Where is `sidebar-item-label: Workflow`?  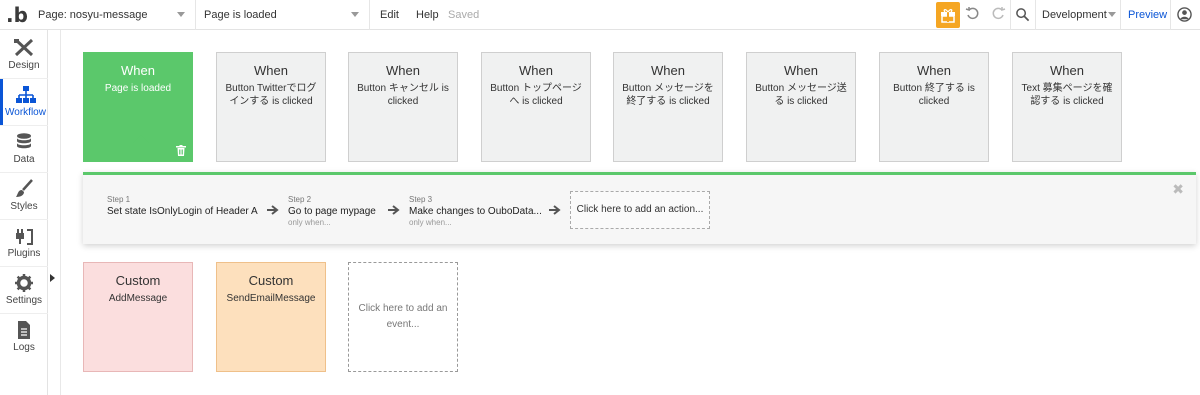 sidebar-item-label: Workflow is located at coordinates (25, 112).